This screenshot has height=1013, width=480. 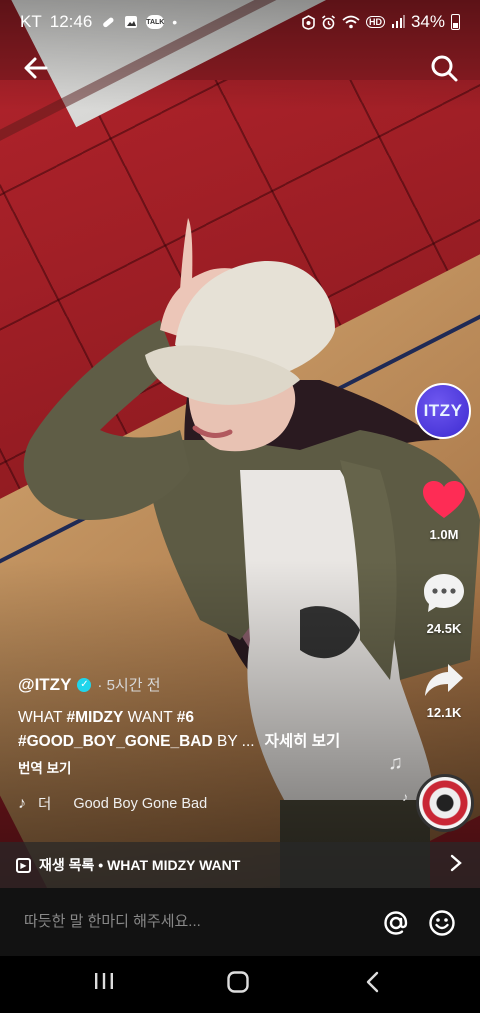 What do you see at coordinates (31, 21) in the screenshot?
I see `carrier-label: KT` at bounding box center [31, 21].